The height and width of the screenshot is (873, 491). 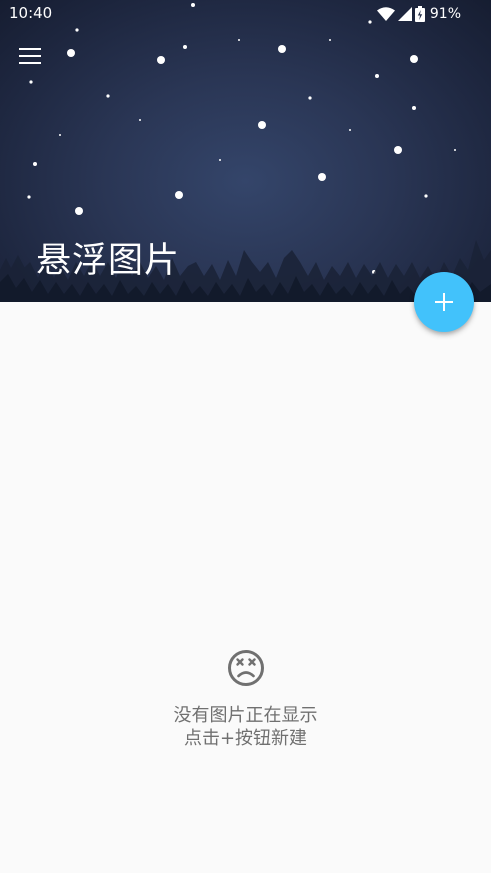 What do you see at coordinates (445, 14) in the screenshot?
I see `battery-percentage: 91%` at bounding box center [445, 14].